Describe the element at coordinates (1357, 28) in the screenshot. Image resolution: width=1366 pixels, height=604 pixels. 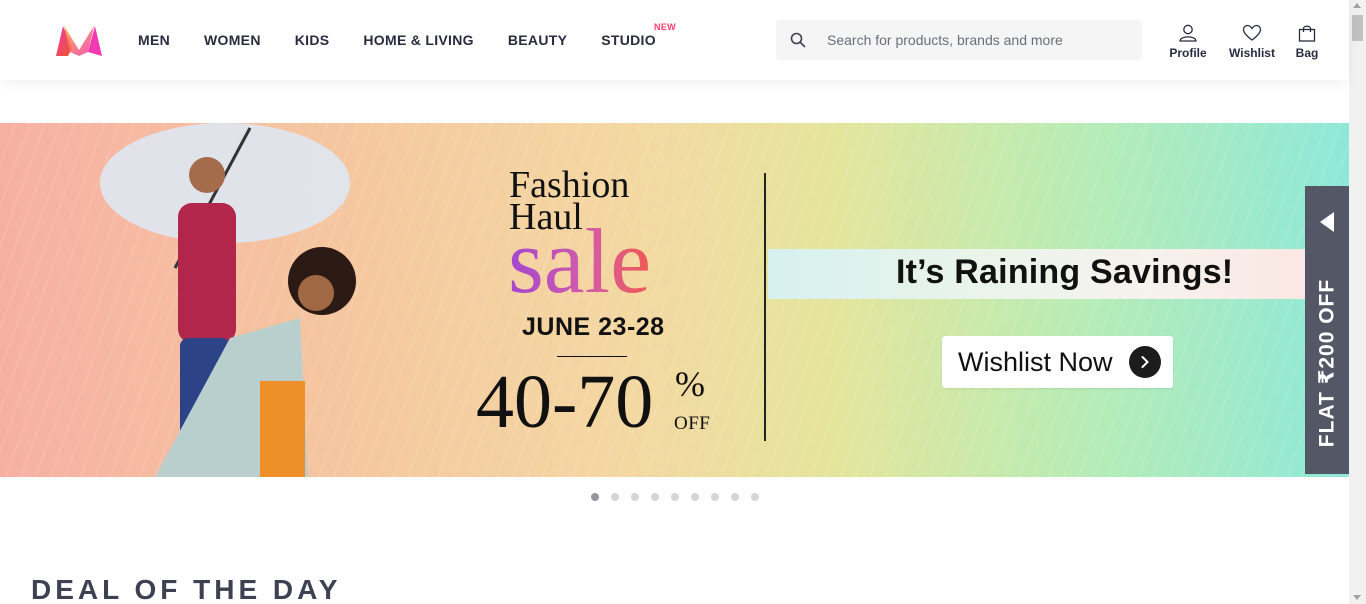
I see `scroll-thumb` at that location.